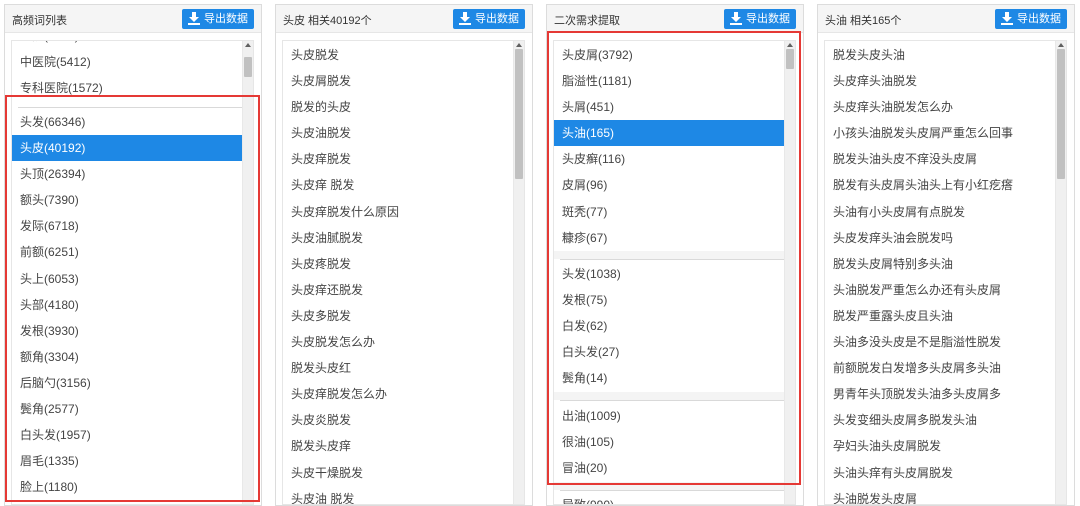 Image resolution: width=1080 pixels, height=506 pixels. I want to click on list-item: 前额(6251), so click(128, 252).